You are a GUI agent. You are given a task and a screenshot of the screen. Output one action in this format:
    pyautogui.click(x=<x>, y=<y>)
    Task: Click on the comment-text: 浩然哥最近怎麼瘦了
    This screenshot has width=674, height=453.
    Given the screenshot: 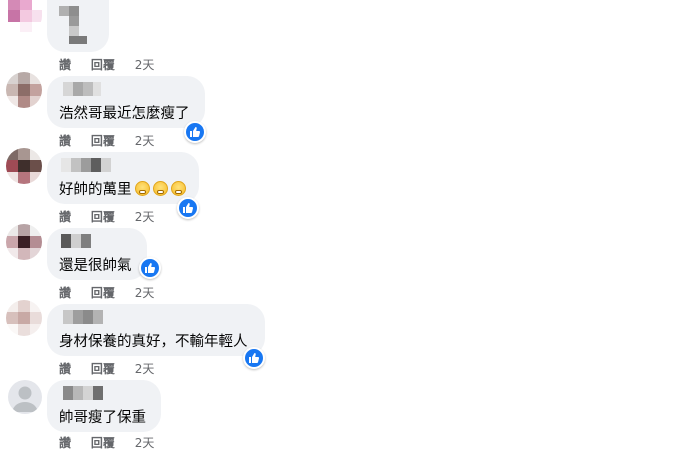 What is the action you would take?
    pyautogui.click(x=124, y=114)
    